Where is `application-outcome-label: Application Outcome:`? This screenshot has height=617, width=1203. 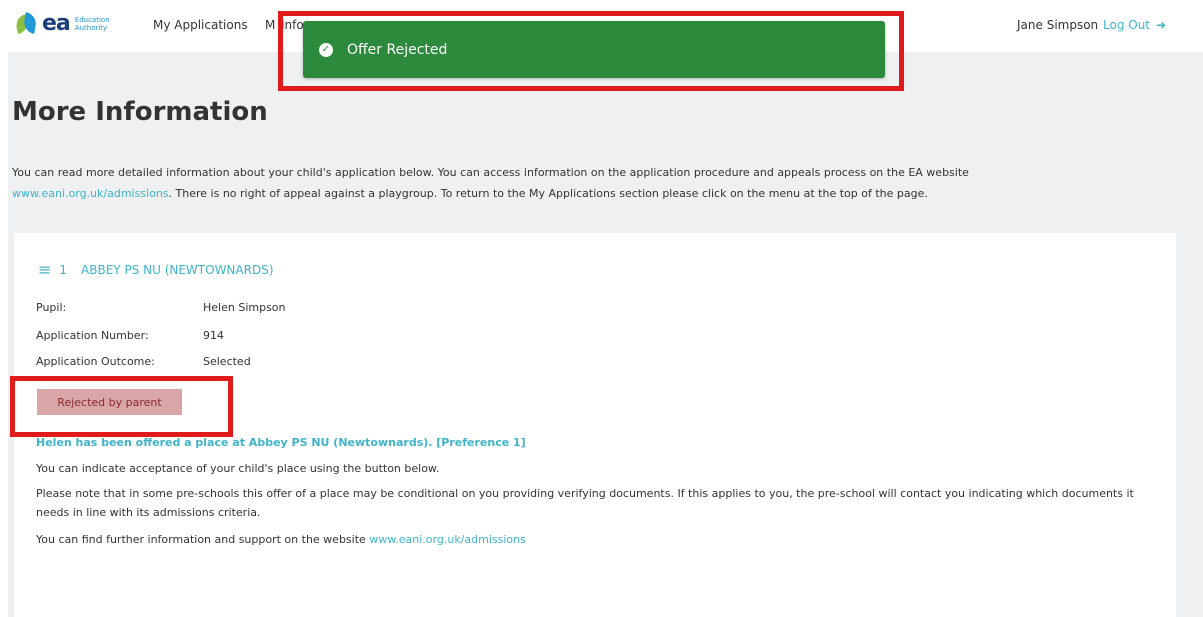
application-outcome-label: Application Outcome: is located at coordinates (95, 361).